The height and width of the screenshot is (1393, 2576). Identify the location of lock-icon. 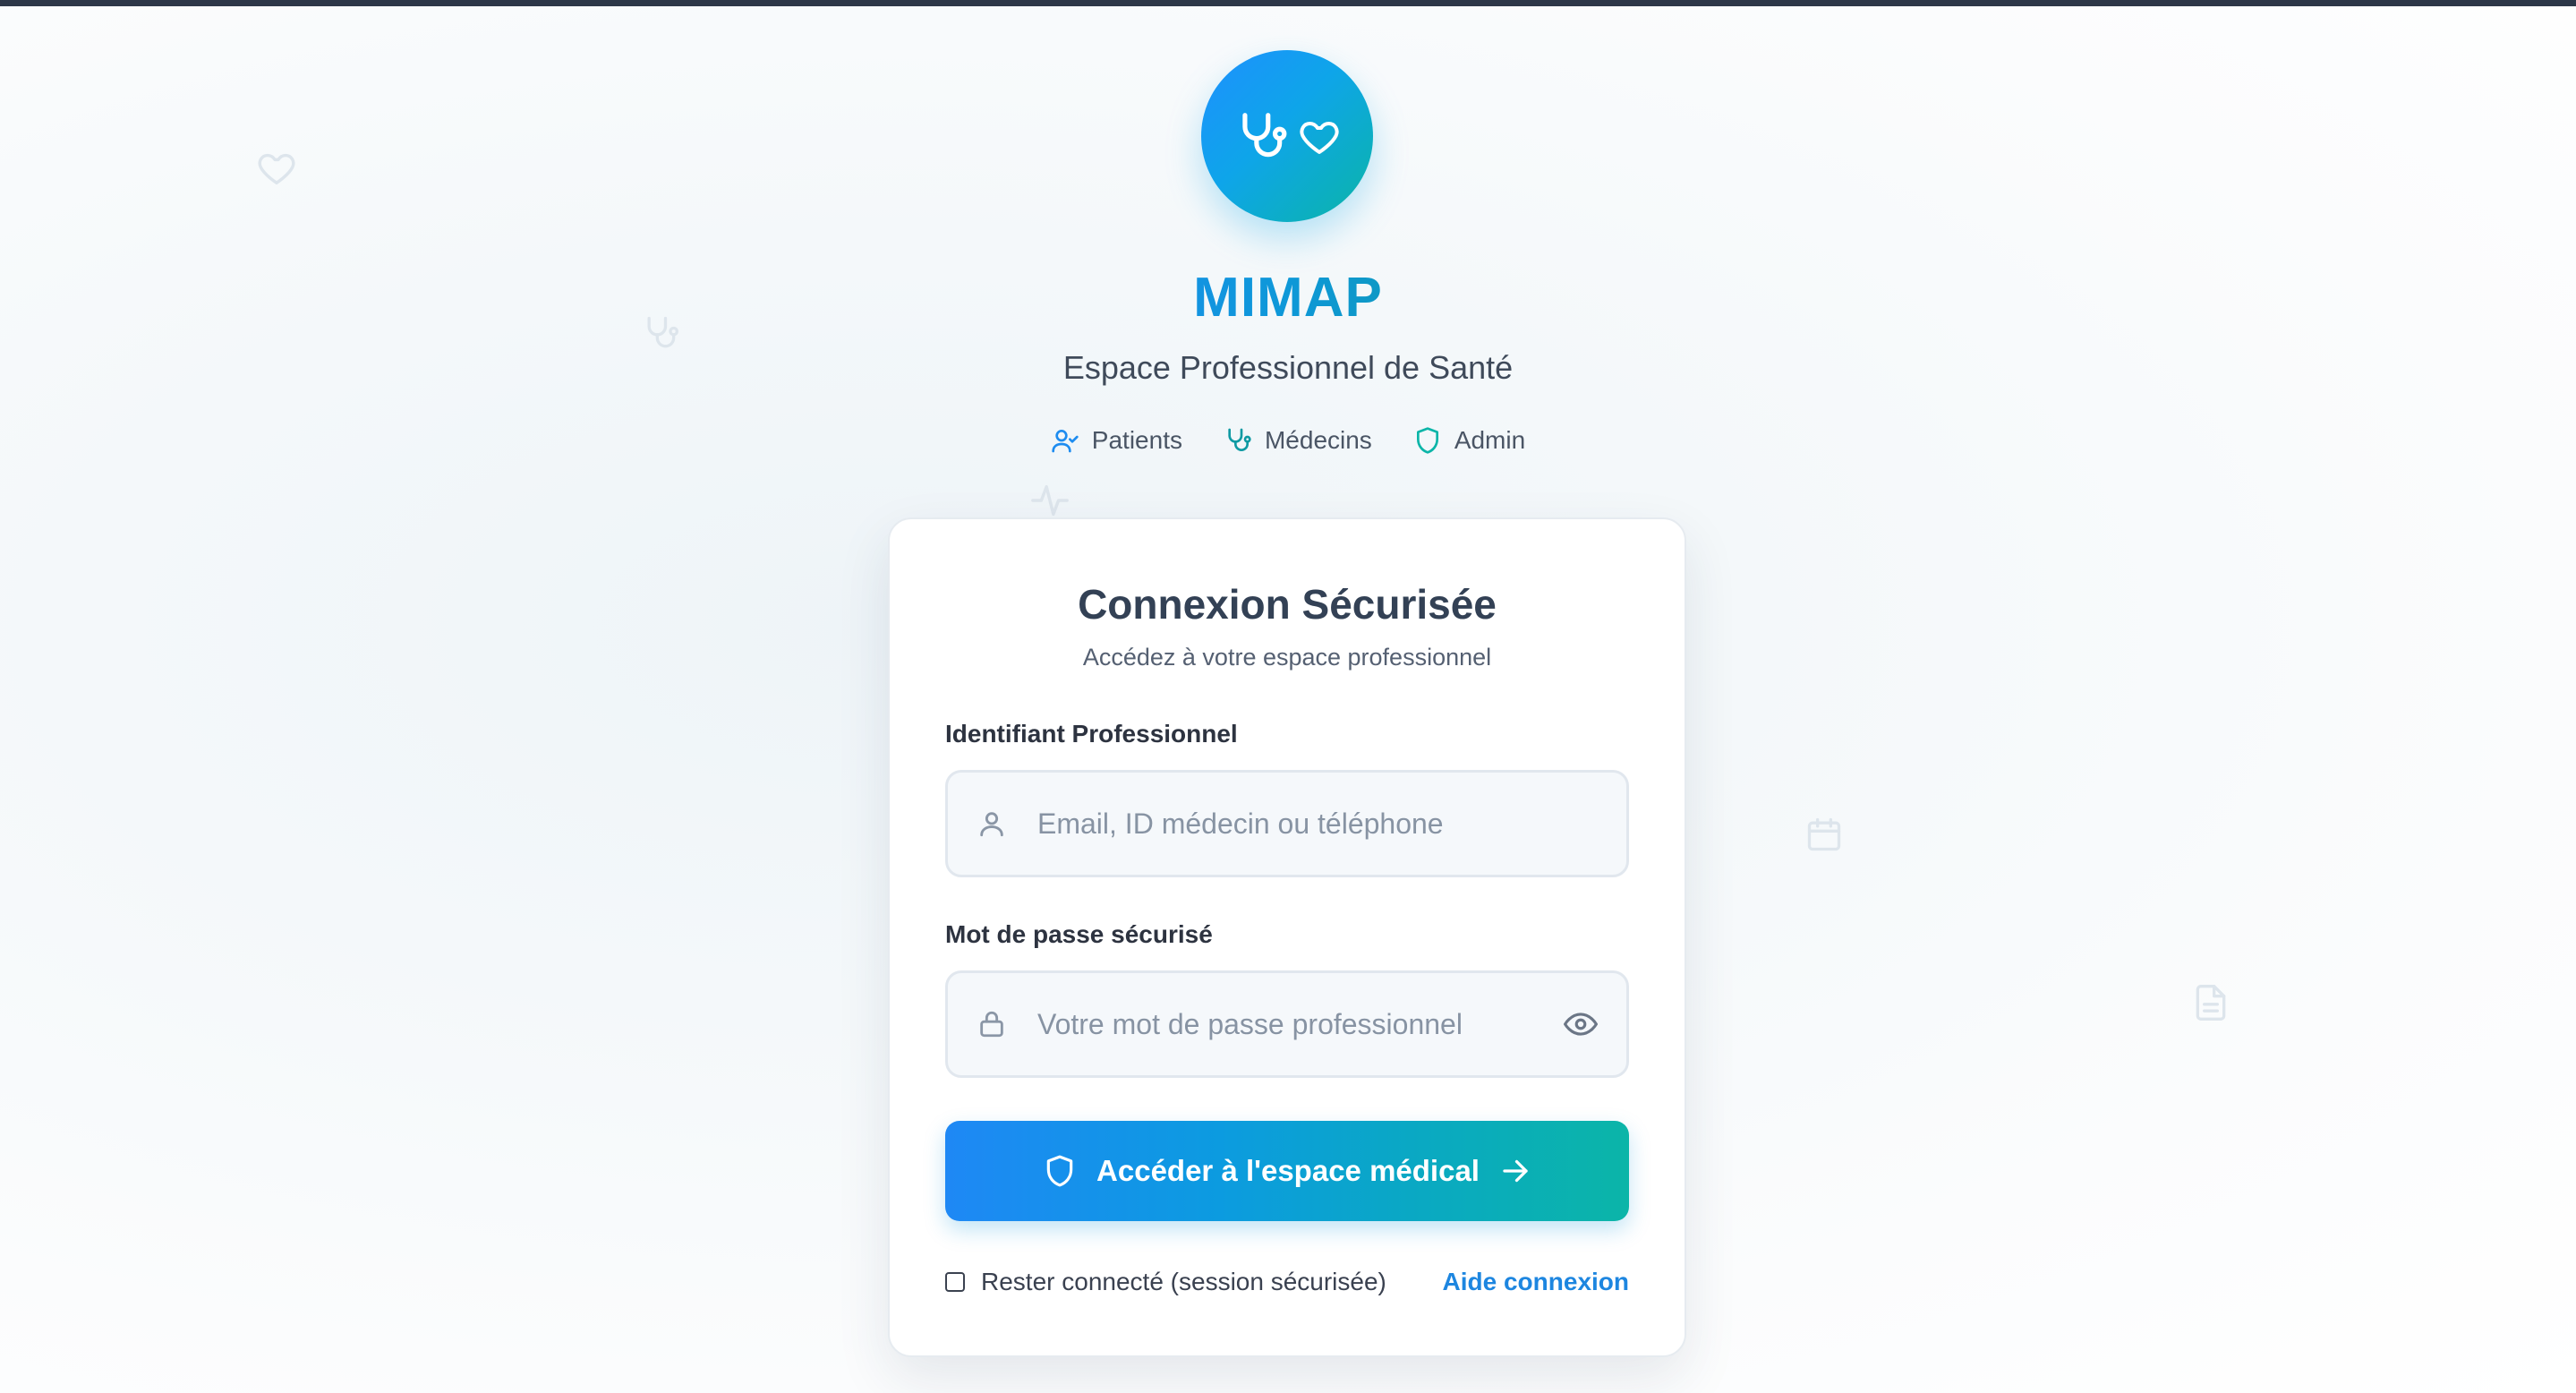
(992, 1024).